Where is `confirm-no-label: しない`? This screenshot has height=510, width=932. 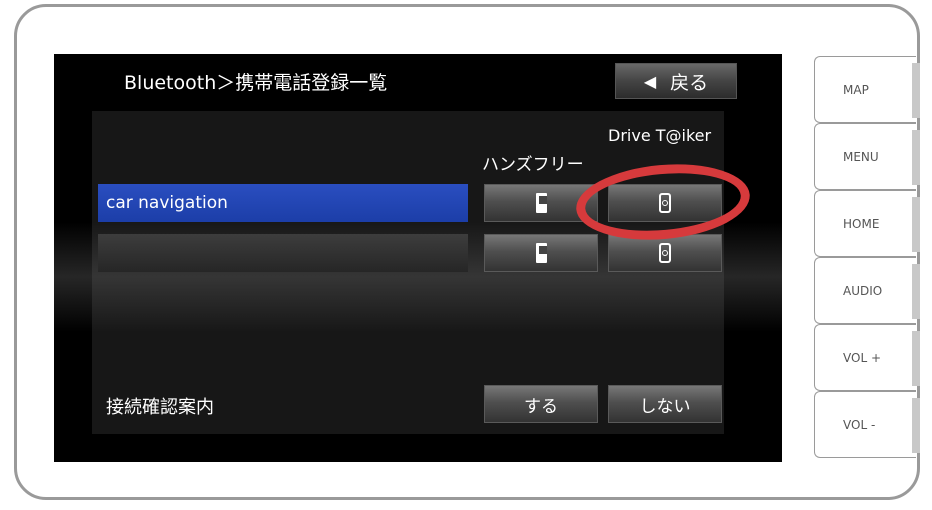
confirm-no-label: しない is located at coordinates (665, 406).